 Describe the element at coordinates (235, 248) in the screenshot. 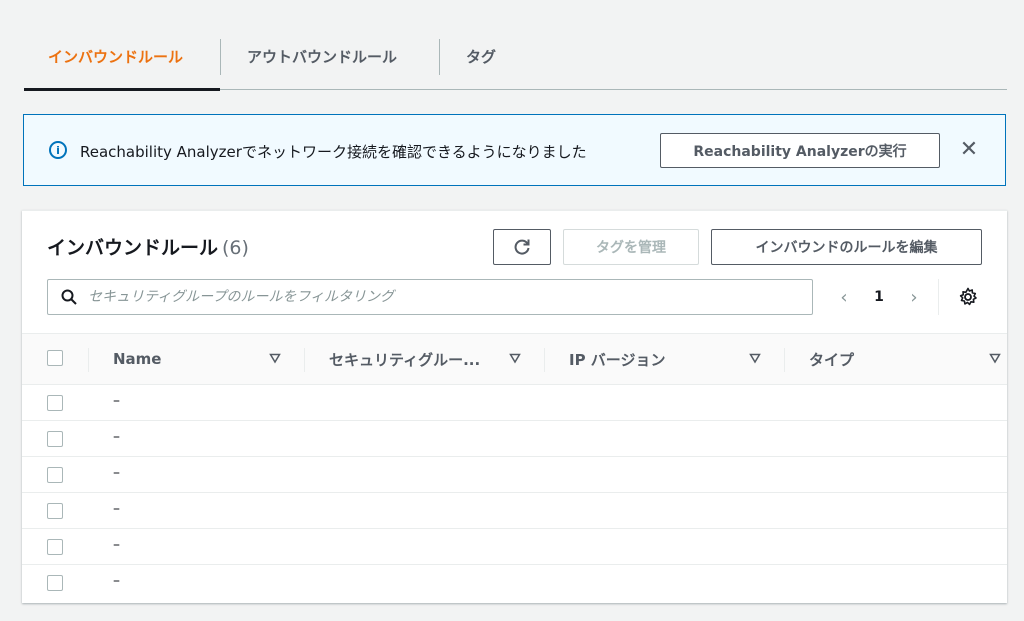

I see `rule-count: (6)` at that location.